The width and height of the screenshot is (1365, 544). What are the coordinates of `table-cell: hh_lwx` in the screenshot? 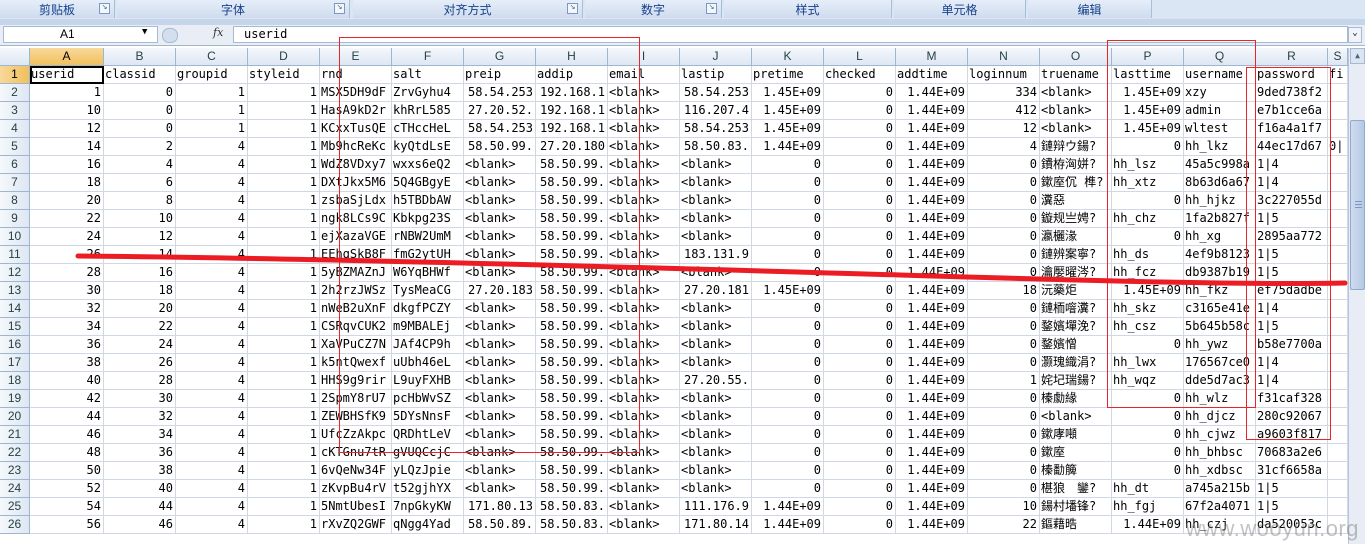 It's located at (1148, 363).